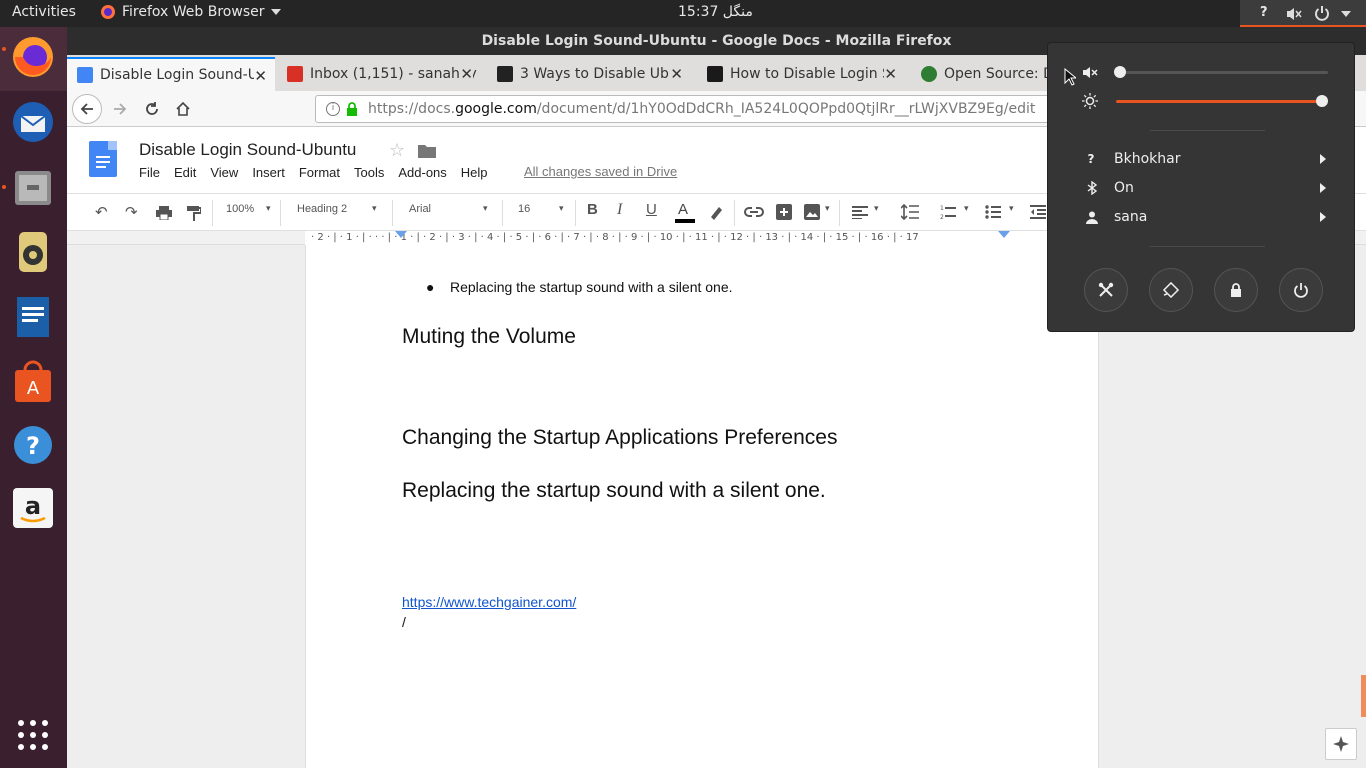  What do you see at coordinates (397, 150) in the screenshot?
I see `star-icon: ☆` at bounding box center [397, 150].